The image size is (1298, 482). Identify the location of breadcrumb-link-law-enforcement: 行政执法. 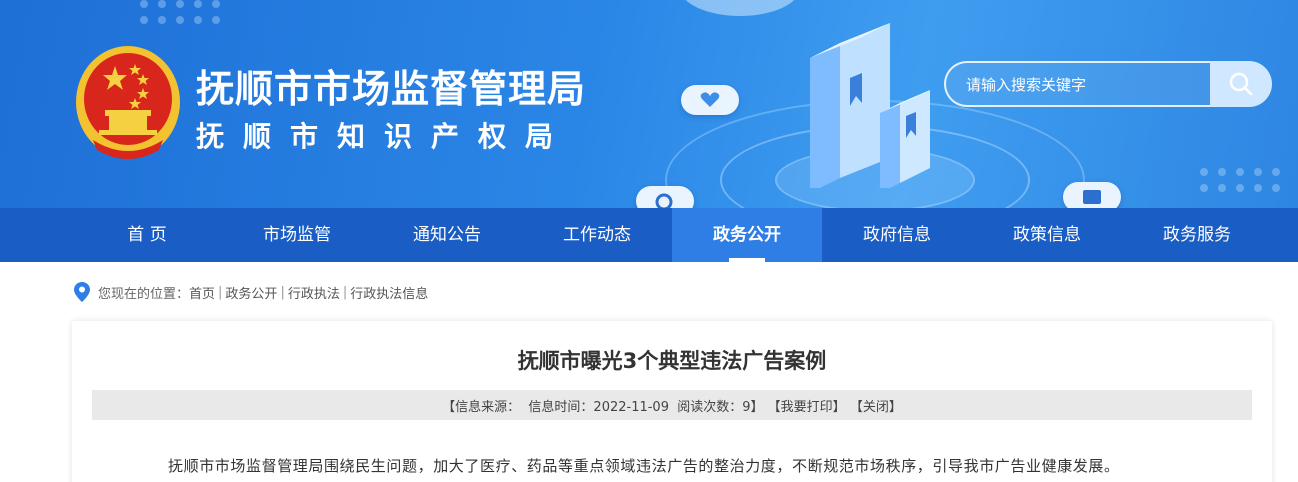
(314, 292).